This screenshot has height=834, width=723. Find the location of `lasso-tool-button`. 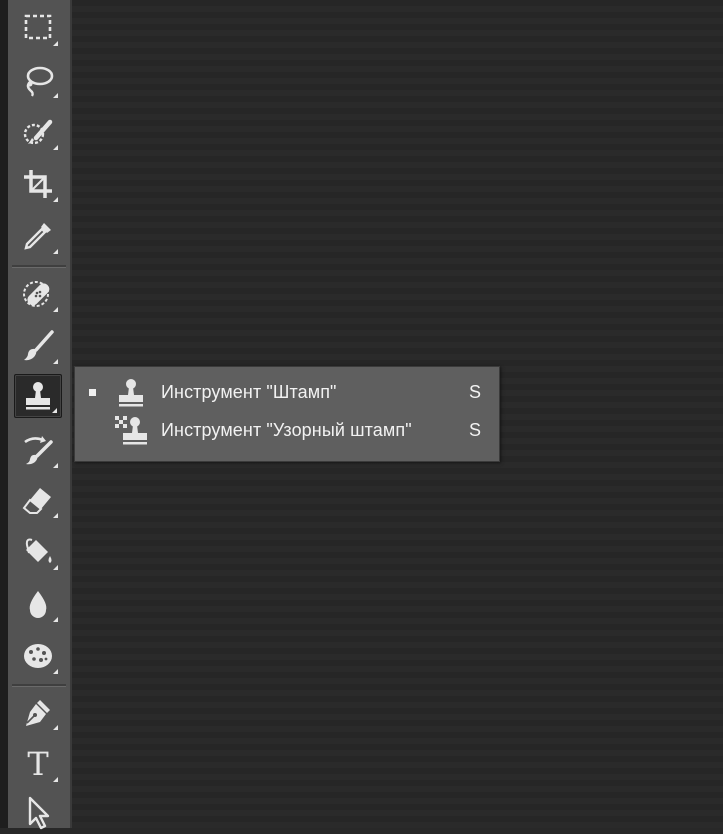

lasso-tool-button is located at coordinates (38, 80).